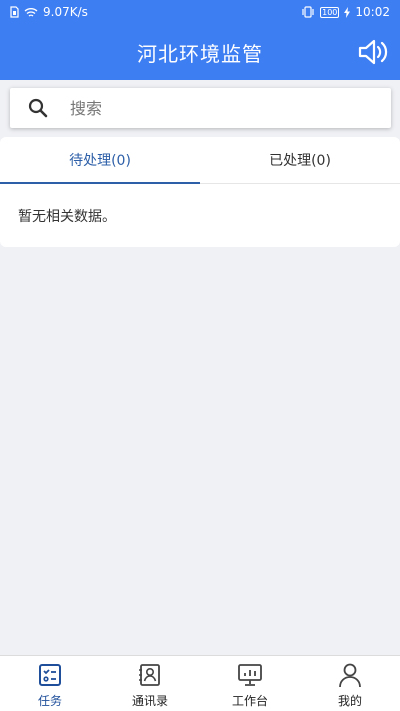 This screenshot has width=400, height=711. Describe the element at coordinates (149, 675) in the screenshot. I see `contacts-icon` at that location.